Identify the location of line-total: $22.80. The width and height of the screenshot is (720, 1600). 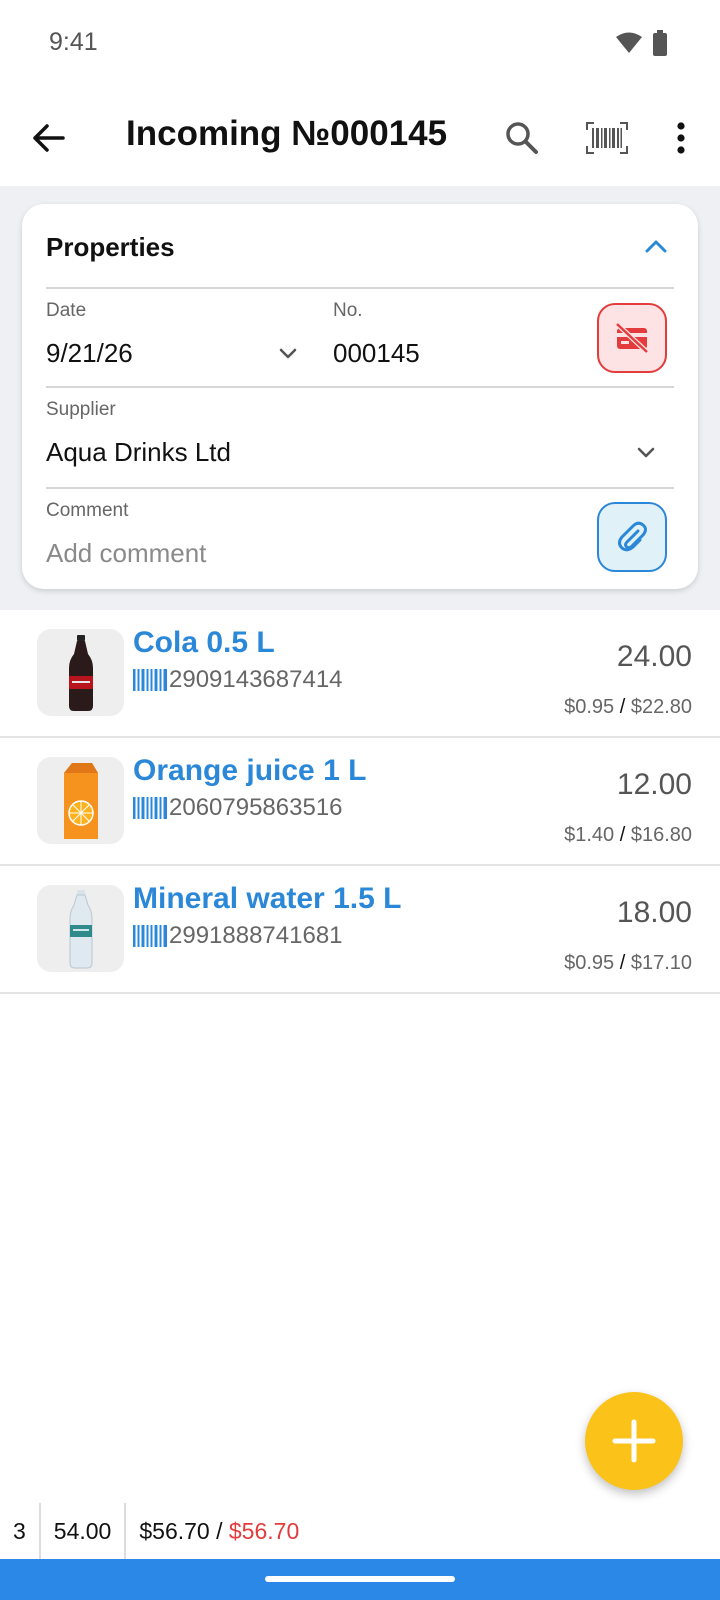
(661, 707).